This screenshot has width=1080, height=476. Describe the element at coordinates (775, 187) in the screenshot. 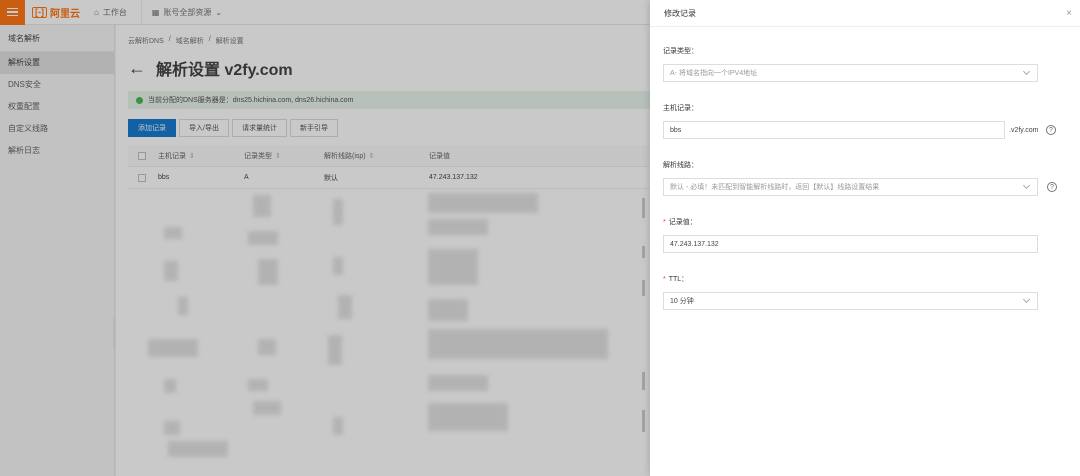

I see `resolve-line-value: 默认 - 必填！未匹配到智能解析线路时，返回【默认】线路设置结果` at that location.